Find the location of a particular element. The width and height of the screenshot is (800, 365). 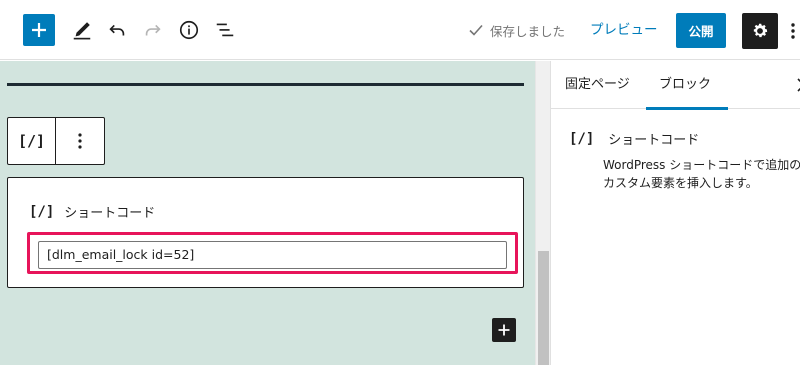

block-type-switcher: [/] is located at coordinates (32, 141).